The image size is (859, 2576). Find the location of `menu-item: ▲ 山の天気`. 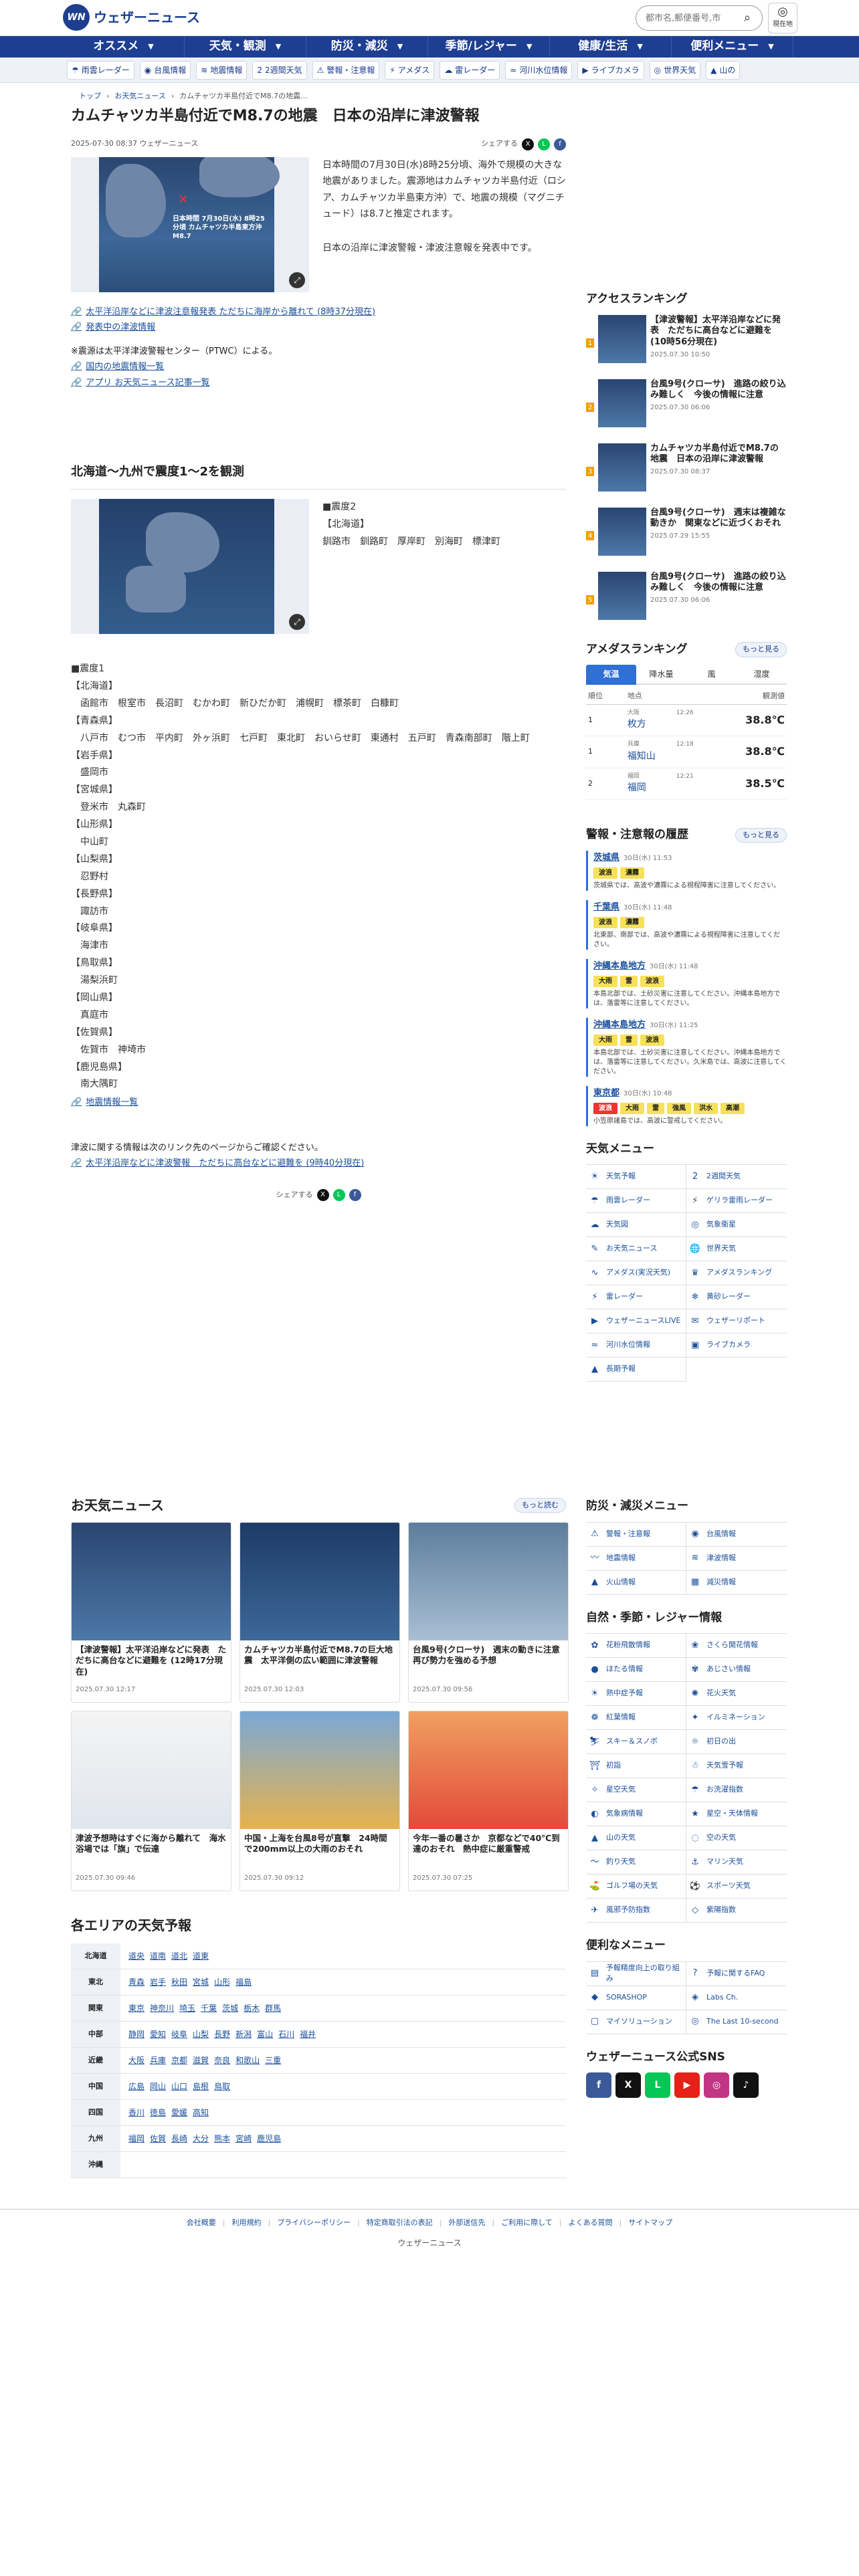

menu-item: ▲ 山の天気 is located at coordinates (636, 1838).